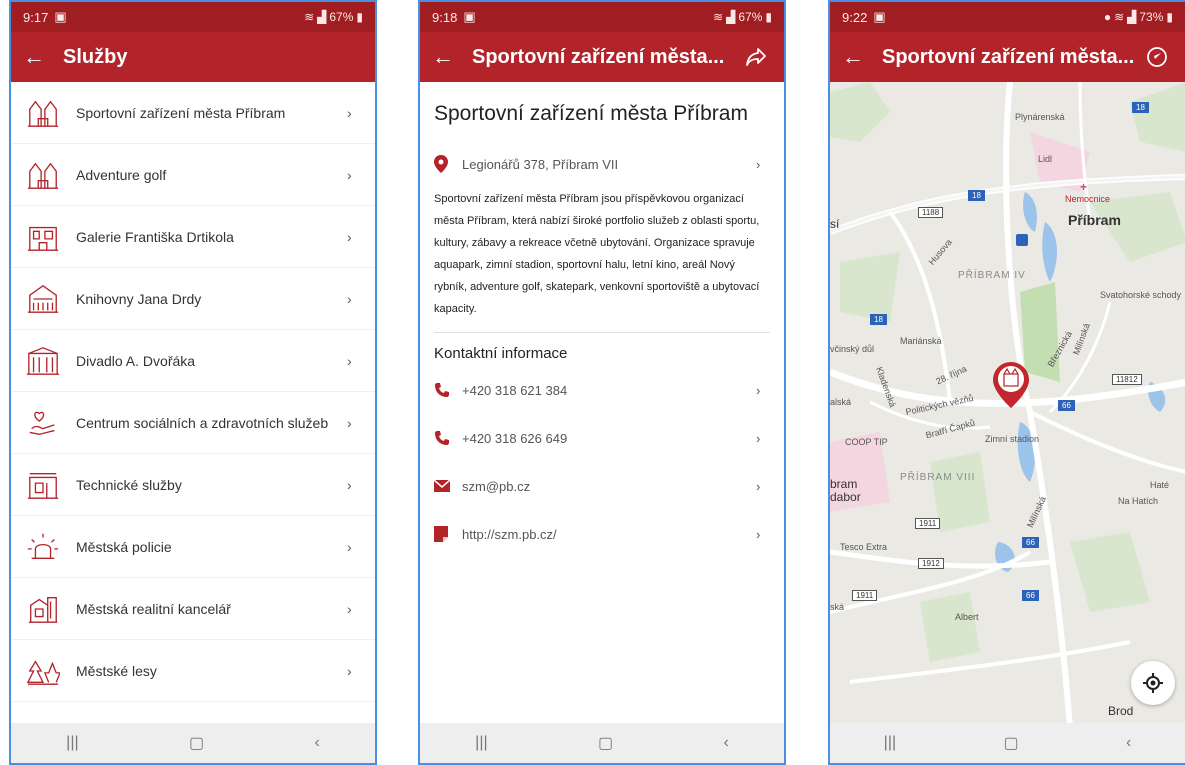  What do you see at coordinates (153, 608) in the screenshot?
I see `service-label: Městská realitní kancelář` at bounding box center [153, 608].